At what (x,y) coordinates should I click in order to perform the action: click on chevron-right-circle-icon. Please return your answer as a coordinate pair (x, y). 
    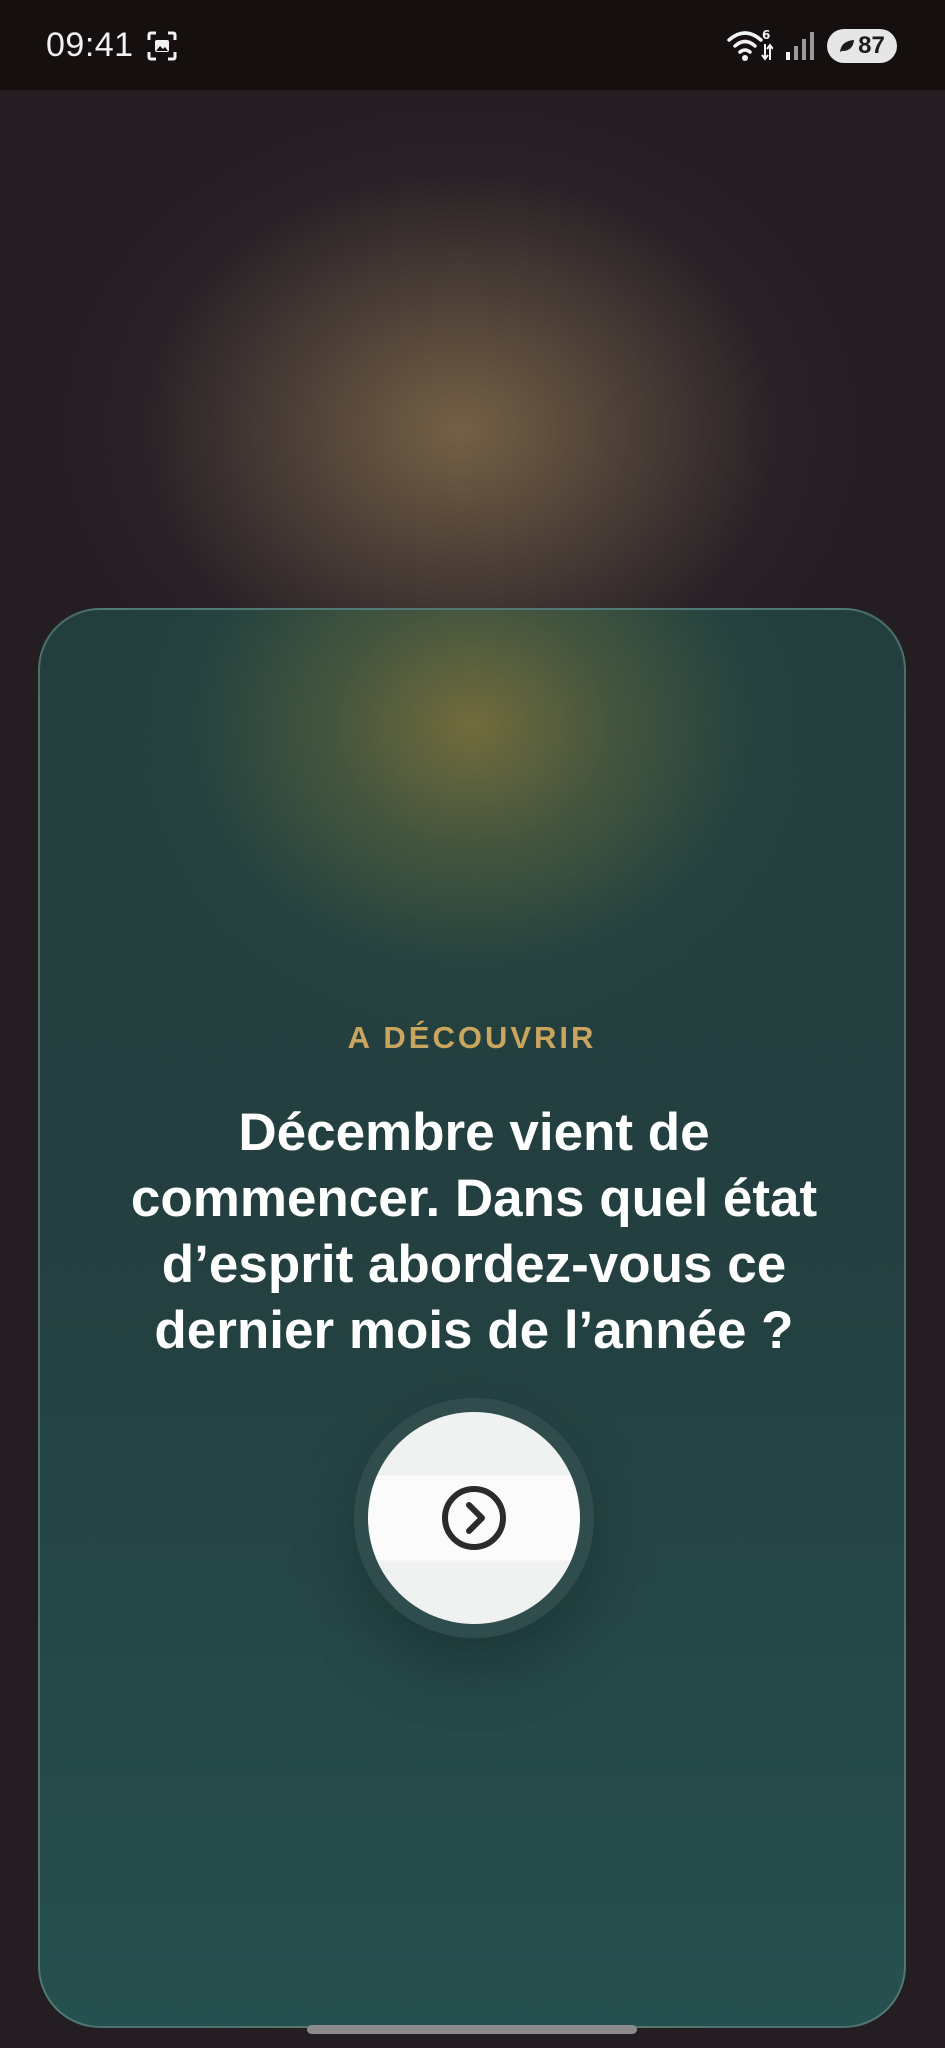
    Looking at the image, I should click on (474, 1518).